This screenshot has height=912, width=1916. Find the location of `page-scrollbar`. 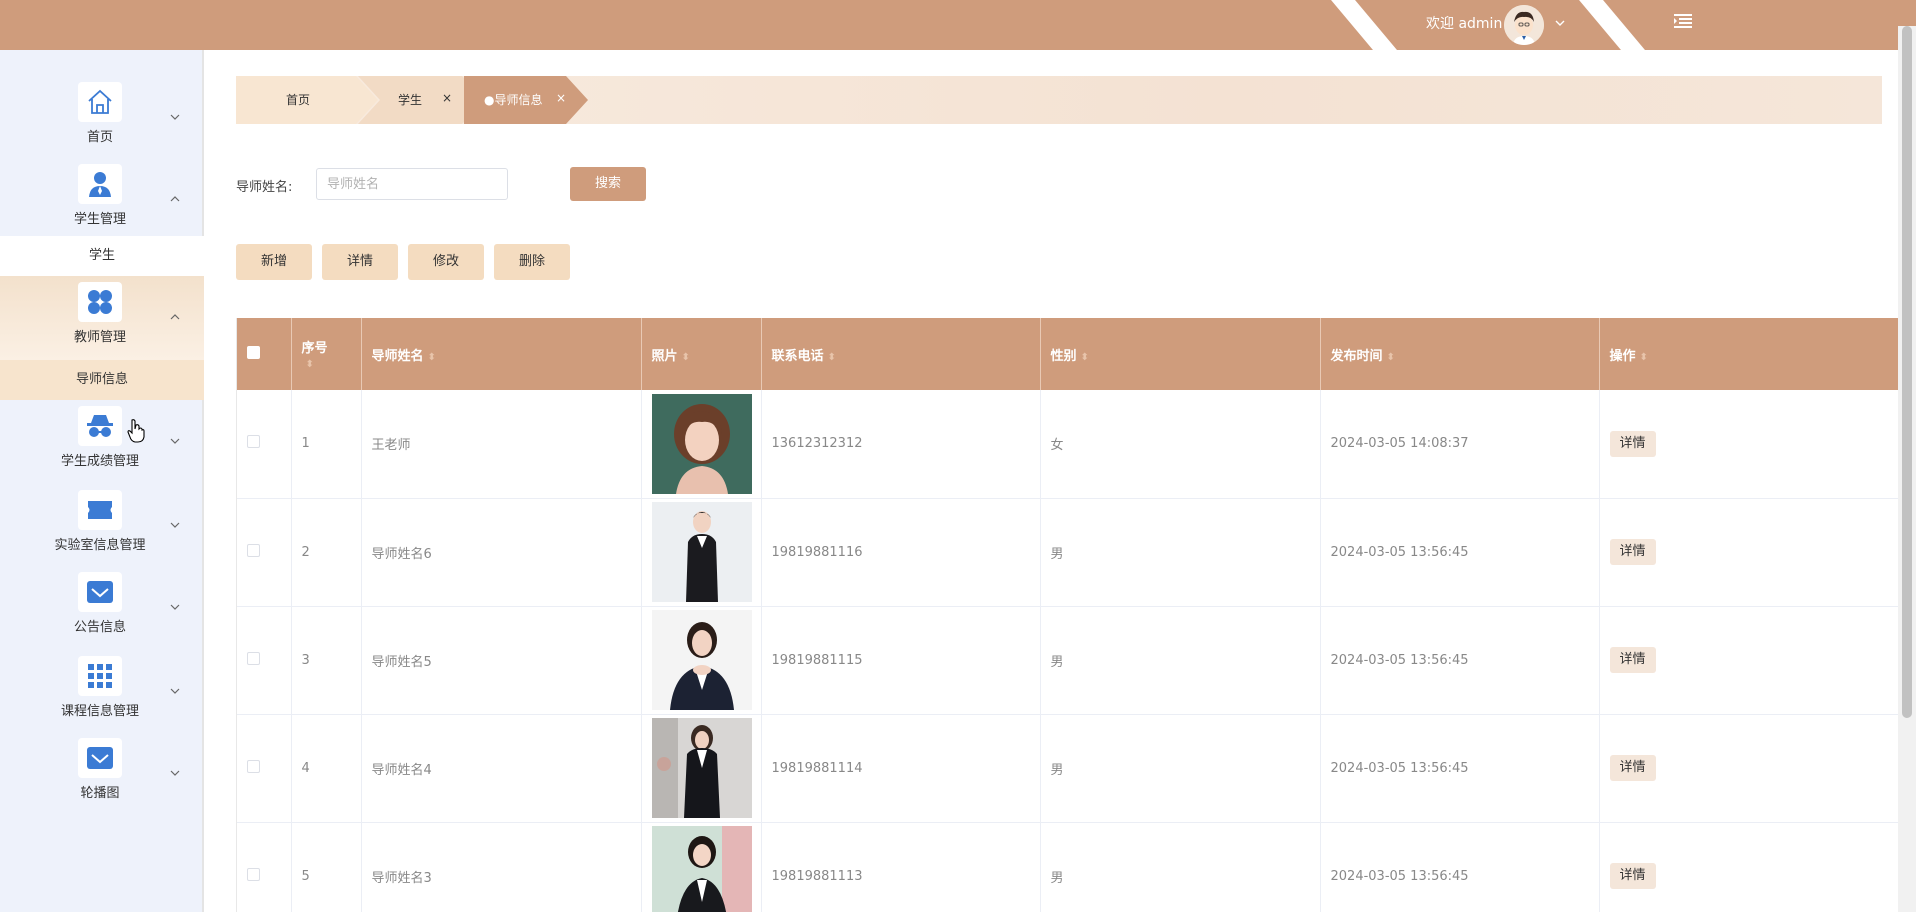

page-scrollbar is located at coordinates (1907, 469).